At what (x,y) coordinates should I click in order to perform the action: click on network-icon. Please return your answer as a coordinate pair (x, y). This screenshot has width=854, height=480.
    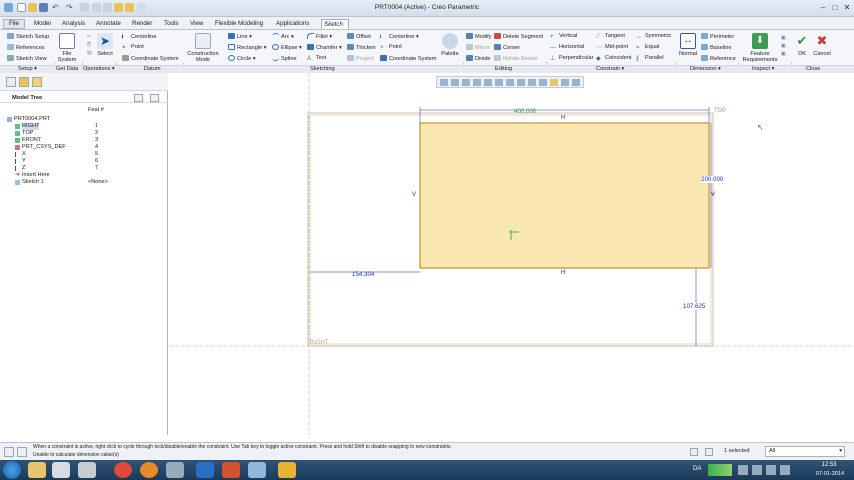
    Looking at the image, I should click on (785, 470).